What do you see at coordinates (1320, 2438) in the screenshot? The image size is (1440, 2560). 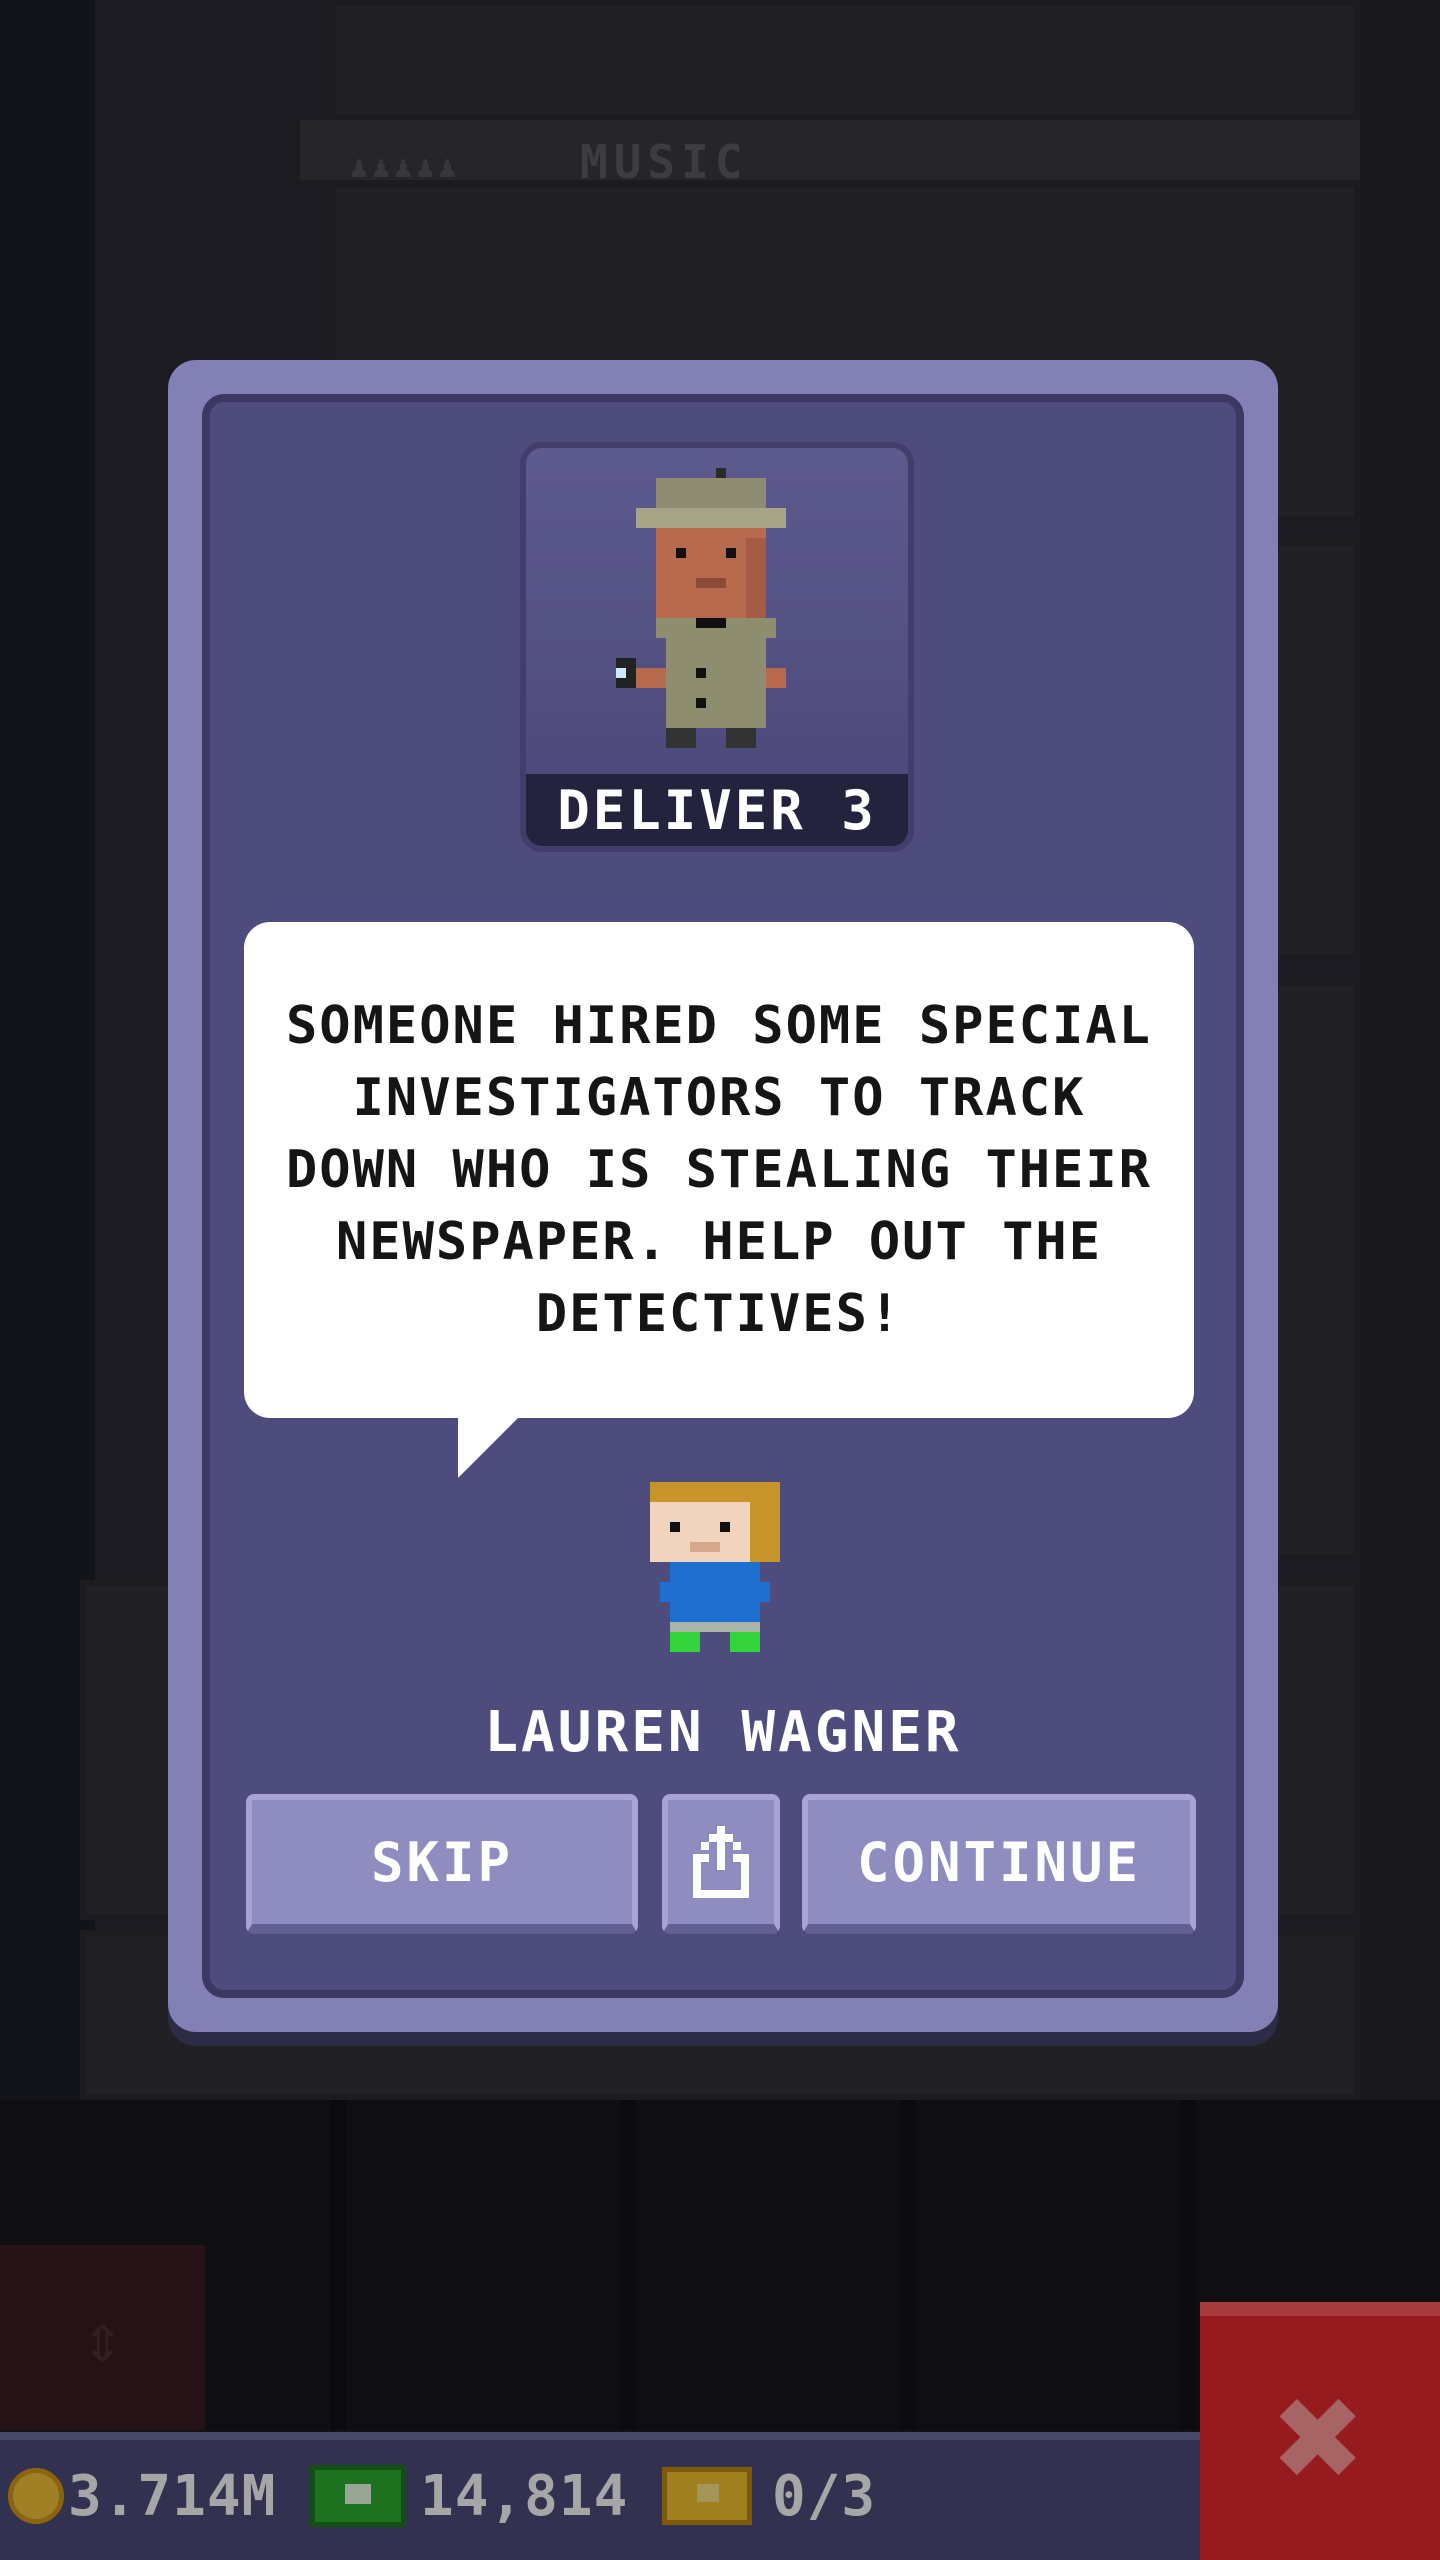 I see `close-icon: ✖` at bounding box center [1320, 2438].